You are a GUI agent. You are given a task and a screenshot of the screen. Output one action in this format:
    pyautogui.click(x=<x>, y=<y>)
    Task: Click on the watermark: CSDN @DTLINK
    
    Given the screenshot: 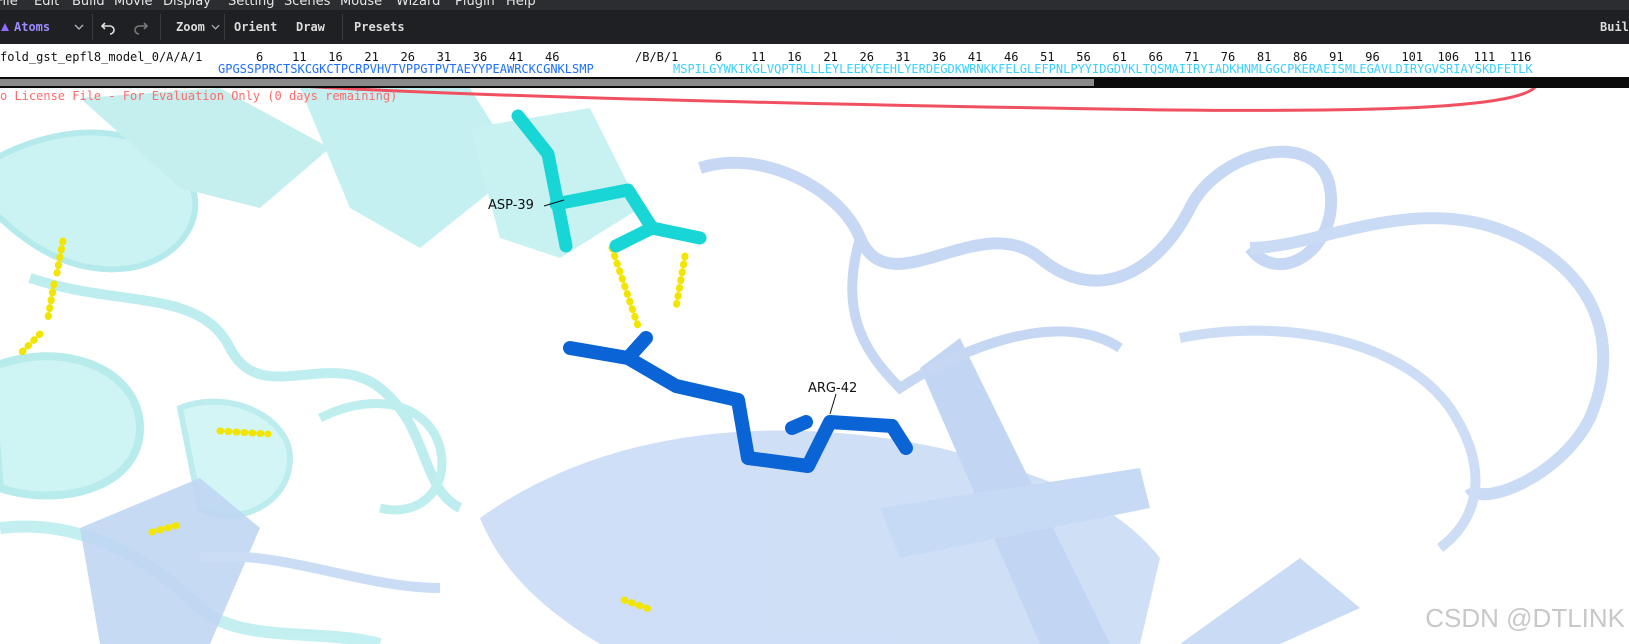 What is the action you would take?
    pyautogui.click(x=1525, y=618)
    